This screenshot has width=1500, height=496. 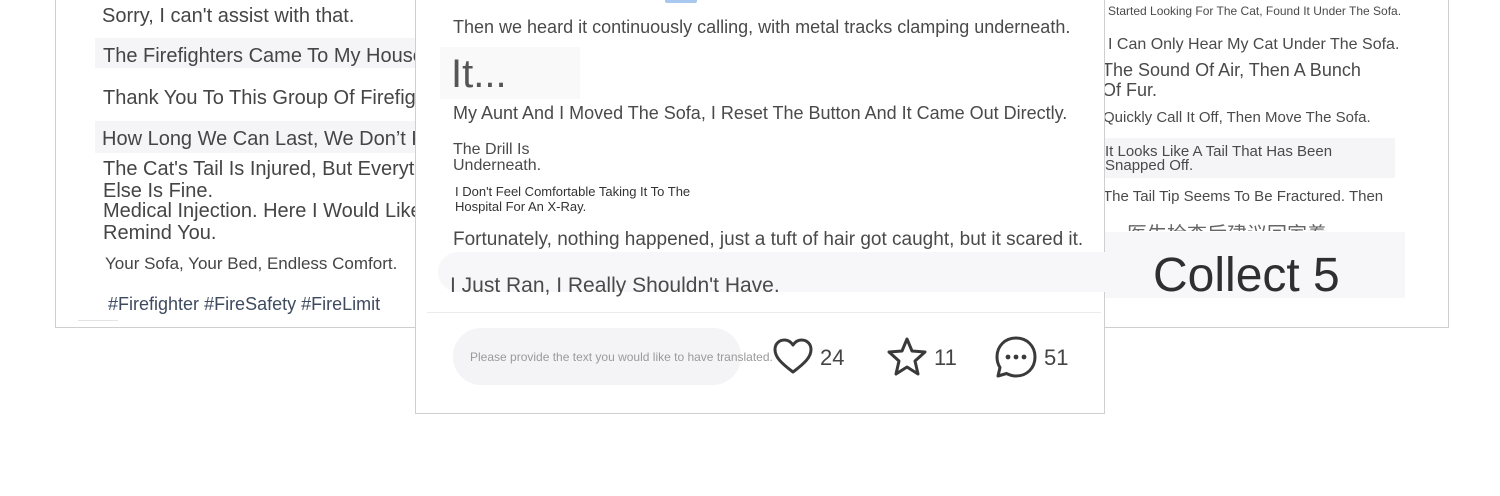 I want to click on comment-icon, so click(x=1016, y=357).